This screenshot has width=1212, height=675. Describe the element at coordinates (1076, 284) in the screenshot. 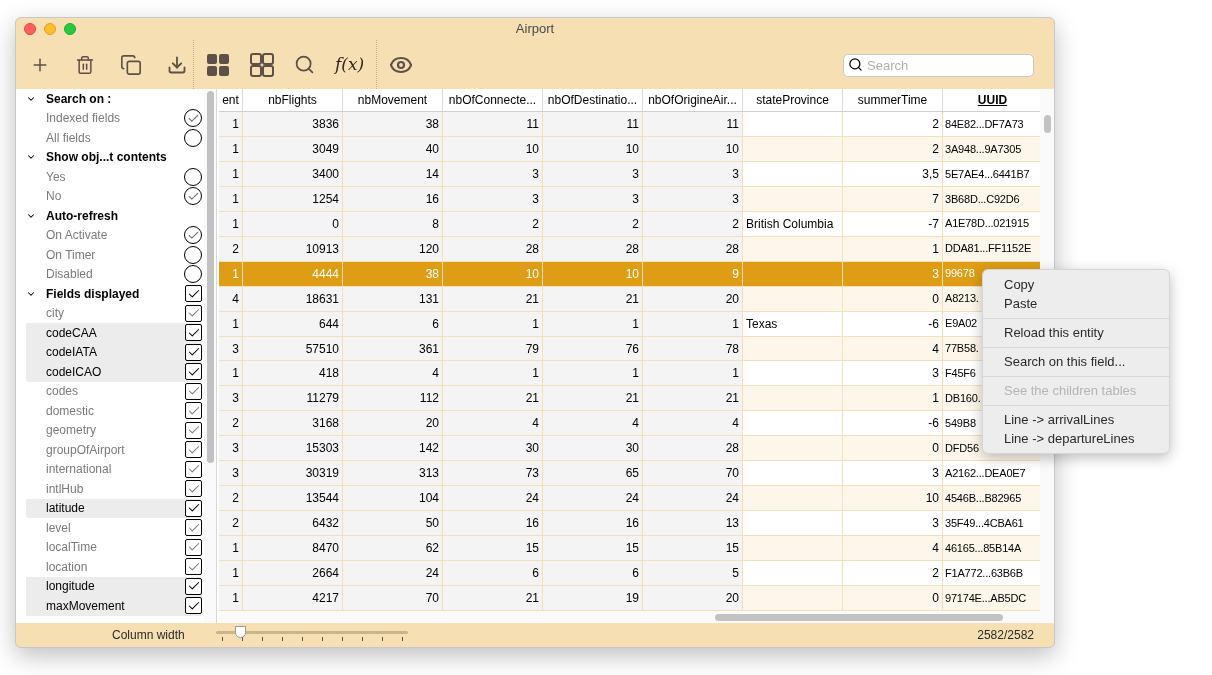

I see `menu-item: Copy` at that location.